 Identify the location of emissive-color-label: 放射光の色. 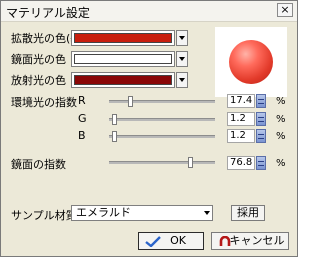
(38, 80).